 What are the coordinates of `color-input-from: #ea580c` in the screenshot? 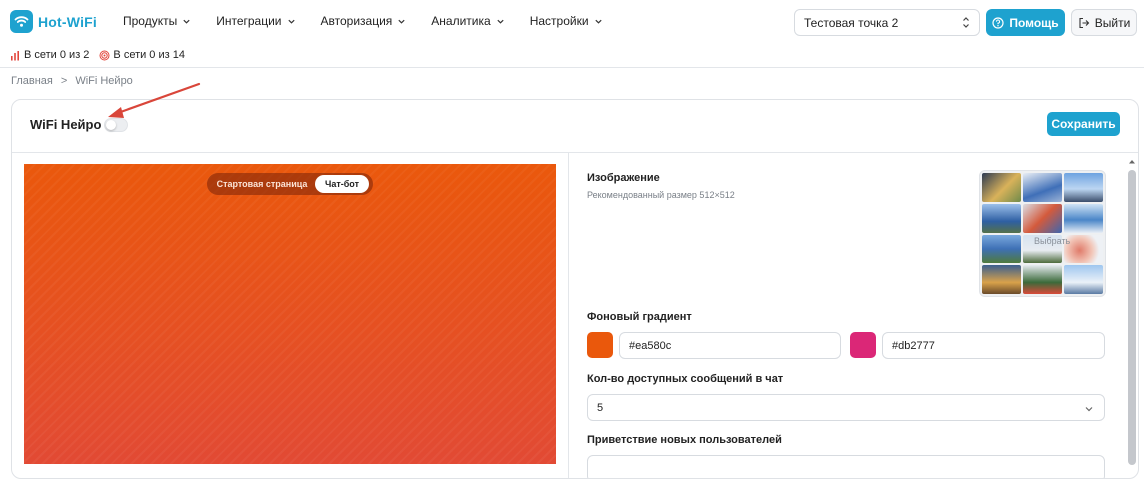 It's located at (730, 345).